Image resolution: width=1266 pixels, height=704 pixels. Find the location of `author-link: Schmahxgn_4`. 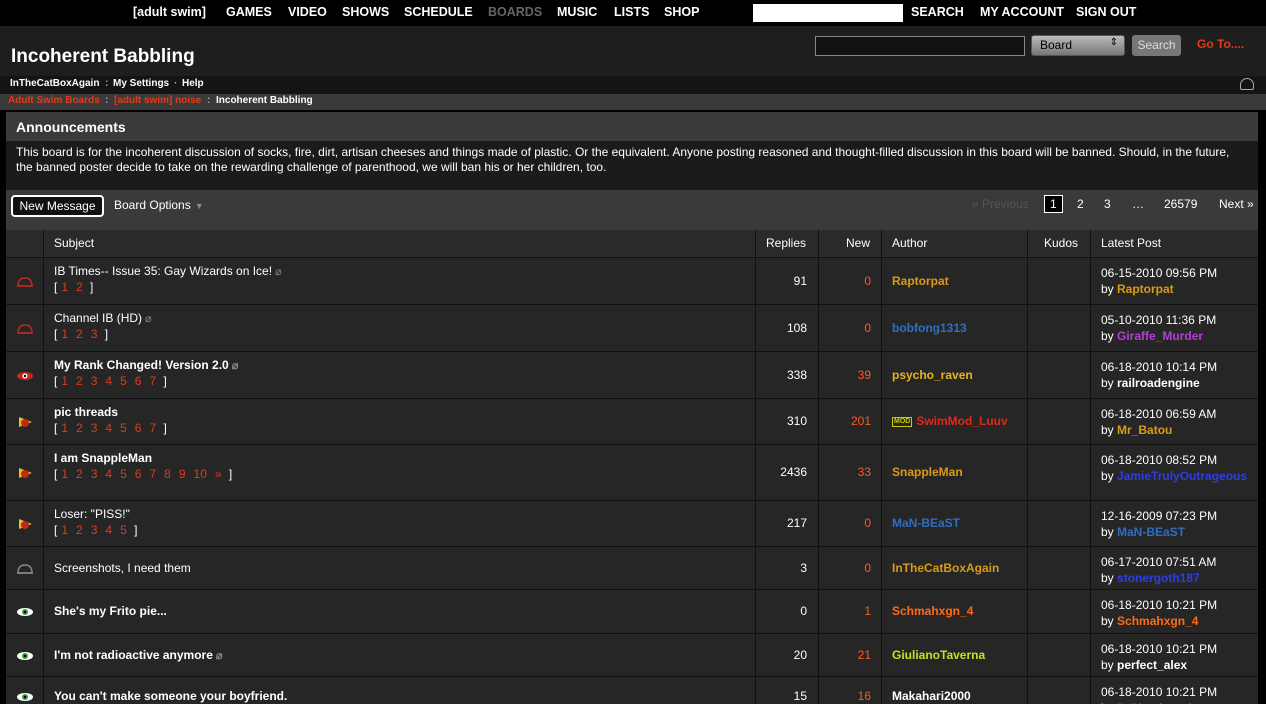

author-link: Schmahxgn_4 is located at coordinates (932, 611).